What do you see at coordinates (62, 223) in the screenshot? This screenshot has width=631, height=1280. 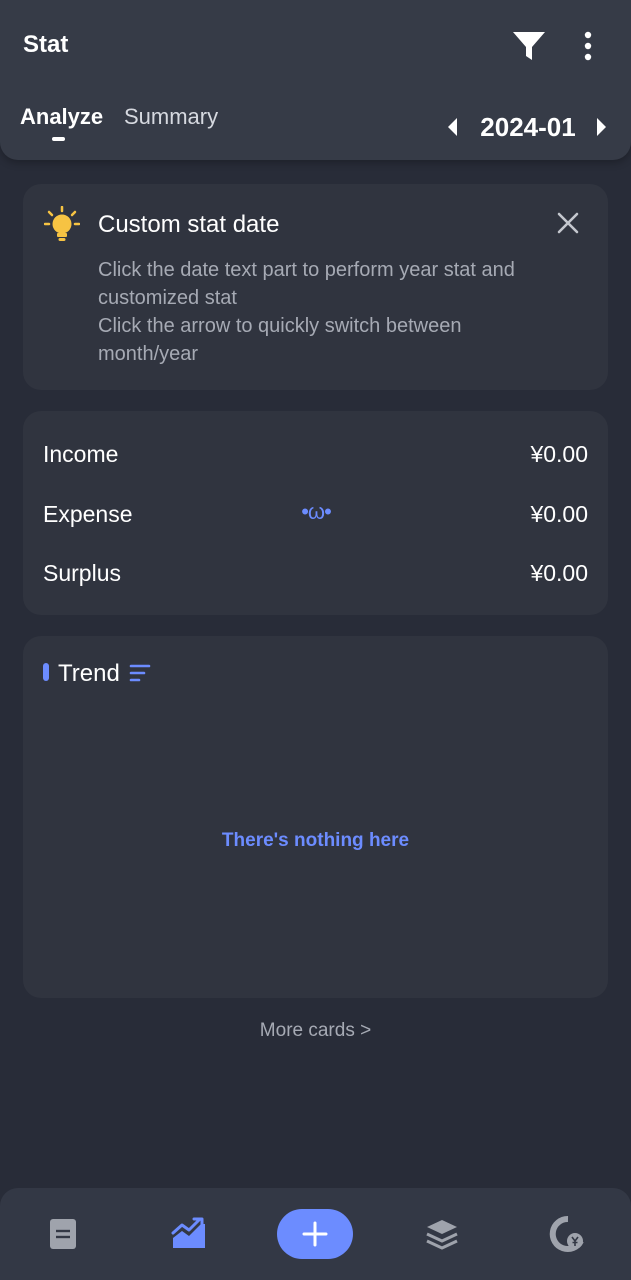 I see `bulb-icon` at bounding box center [62, 223].